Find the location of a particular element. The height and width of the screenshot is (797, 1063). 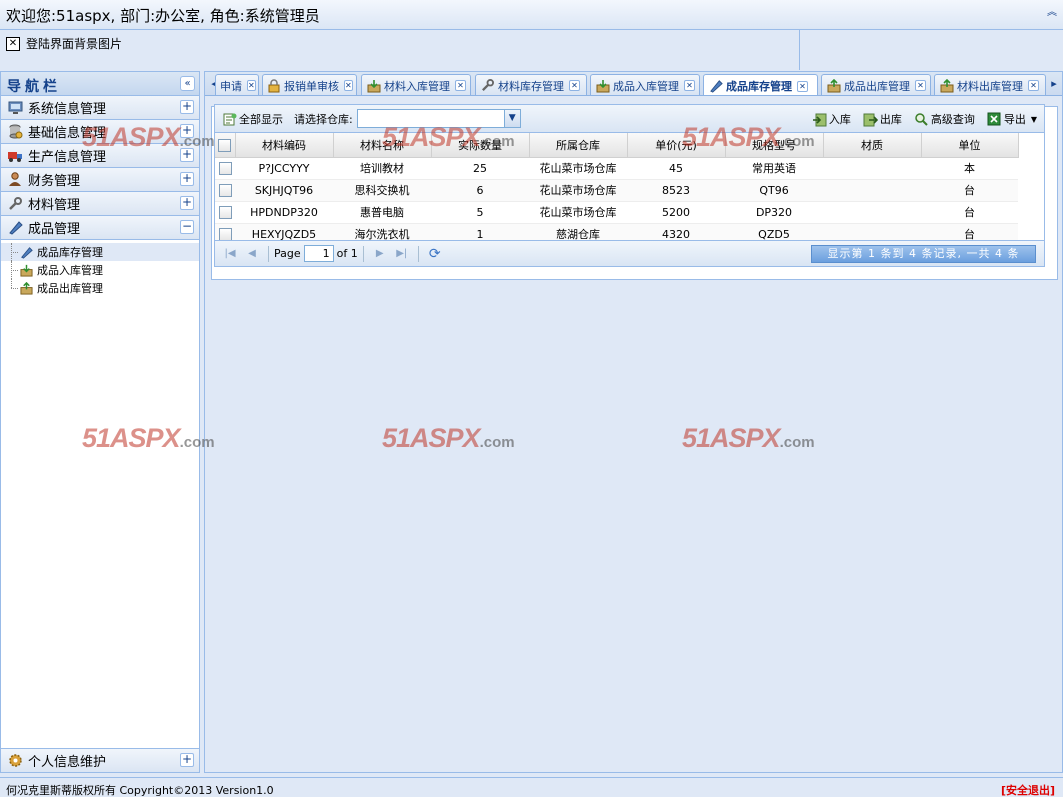

stock-in-label: 入库 is located at coordinates (839, 119).